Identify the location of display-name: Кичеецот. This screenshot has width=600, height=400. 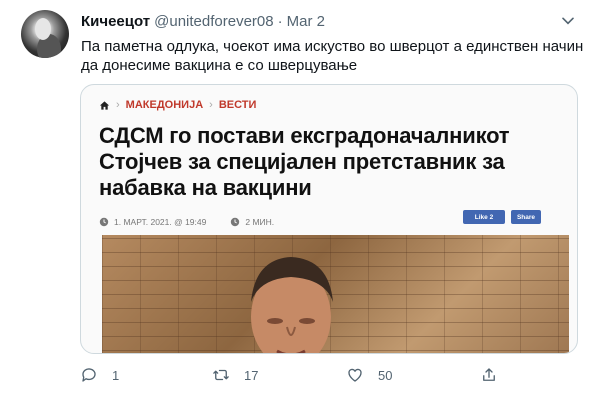
(115, 21).